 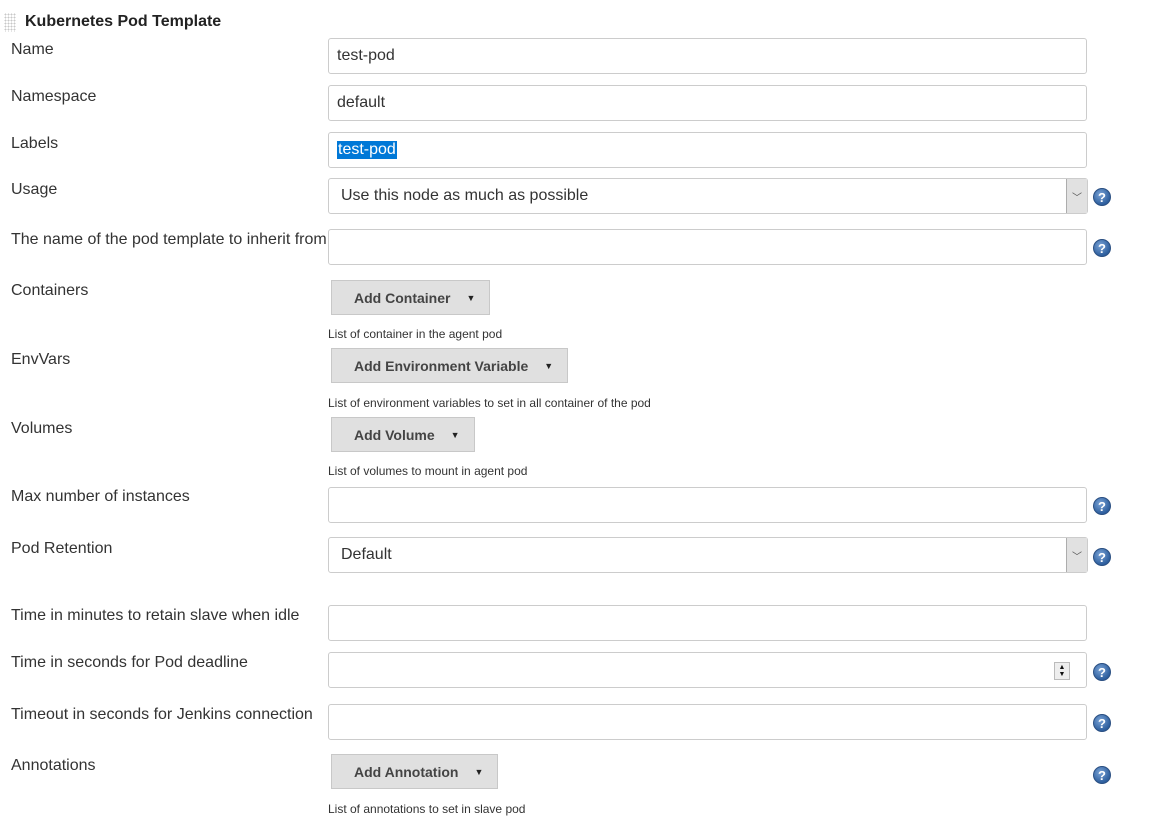 I want to click on volumes-hint: List of volumes to mount in agent pod, so click(x=428, y=471).